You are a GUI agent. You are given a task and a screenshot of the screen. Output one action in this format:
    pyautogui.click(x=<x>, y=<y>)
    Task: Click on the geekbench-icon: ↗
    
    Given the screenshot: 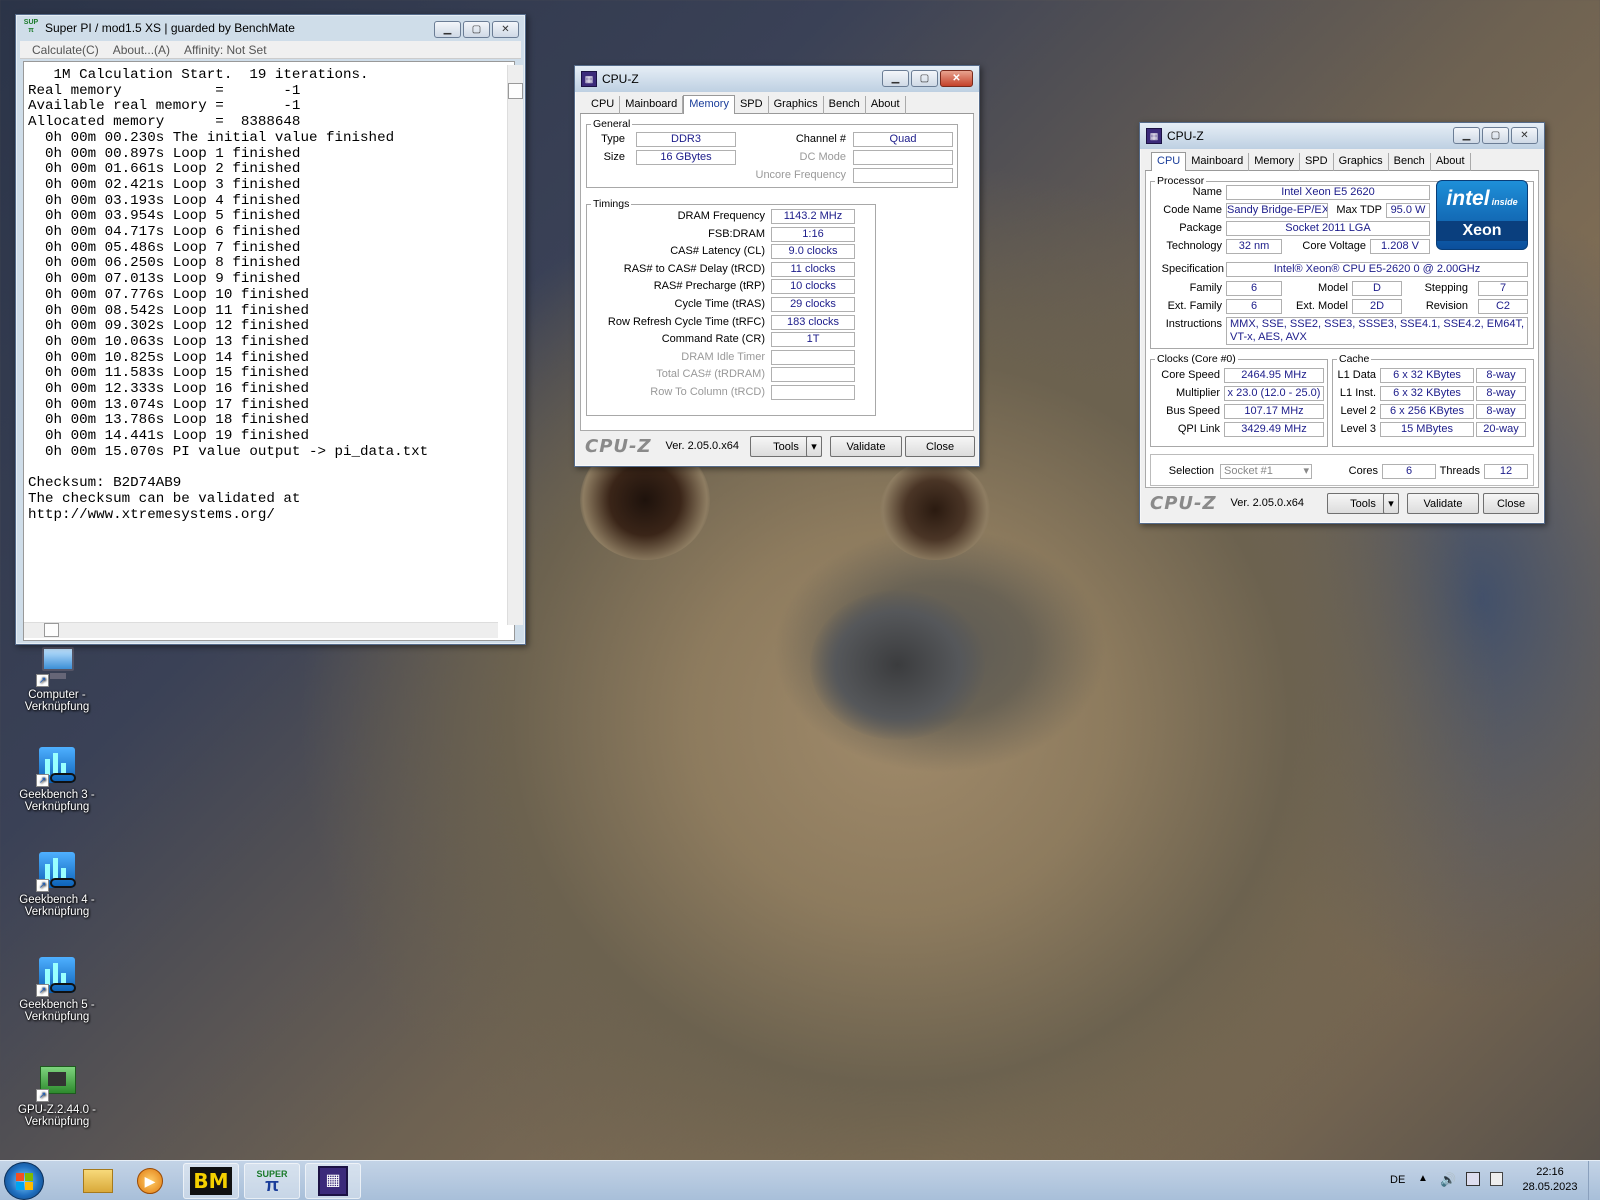 What is the action you would take?
    pyautogui.click(x=57, y=976)
    